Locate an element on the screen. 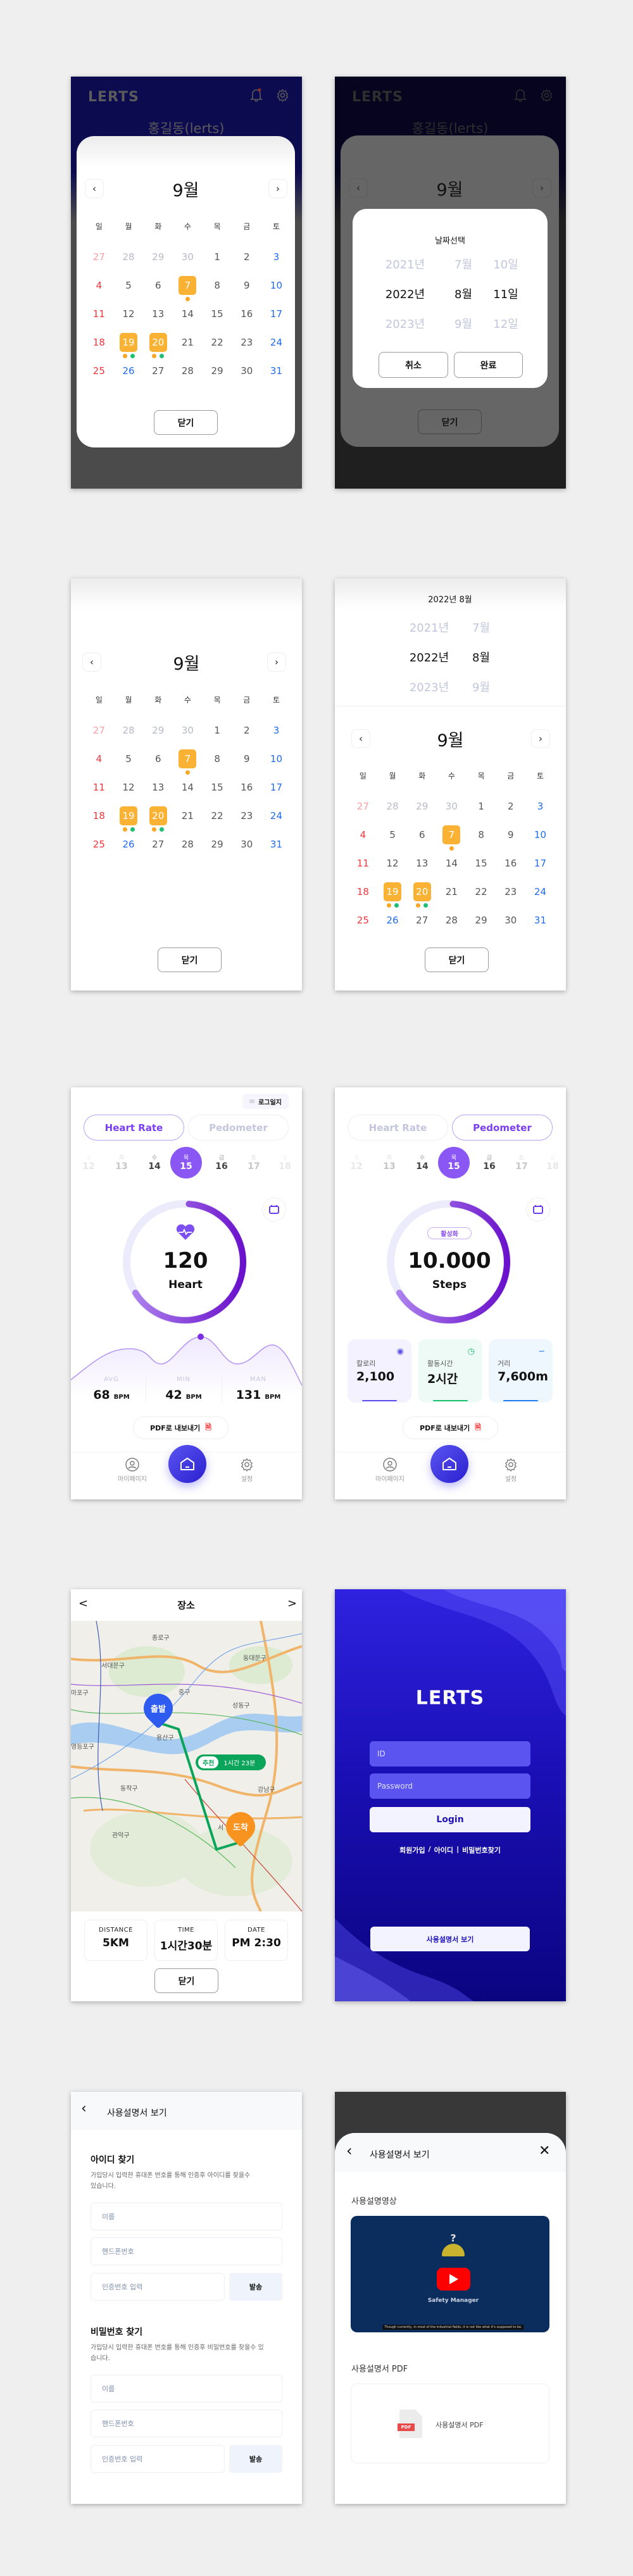  date-strip-day: 토 17 is located at coordinates (254, 1162).